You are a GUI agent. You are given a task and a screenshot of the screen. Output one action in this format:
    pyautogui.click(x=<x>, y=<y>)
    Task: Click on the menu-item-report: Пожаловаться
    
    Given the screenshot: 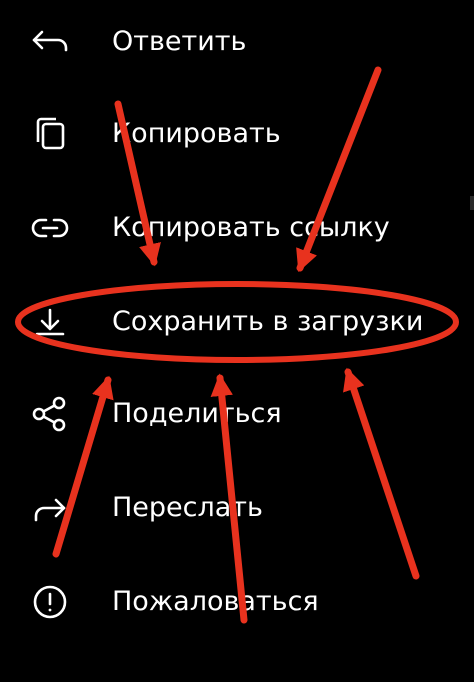 What is the action you would take?
    pyautogui.click(x=237, y=607)
    